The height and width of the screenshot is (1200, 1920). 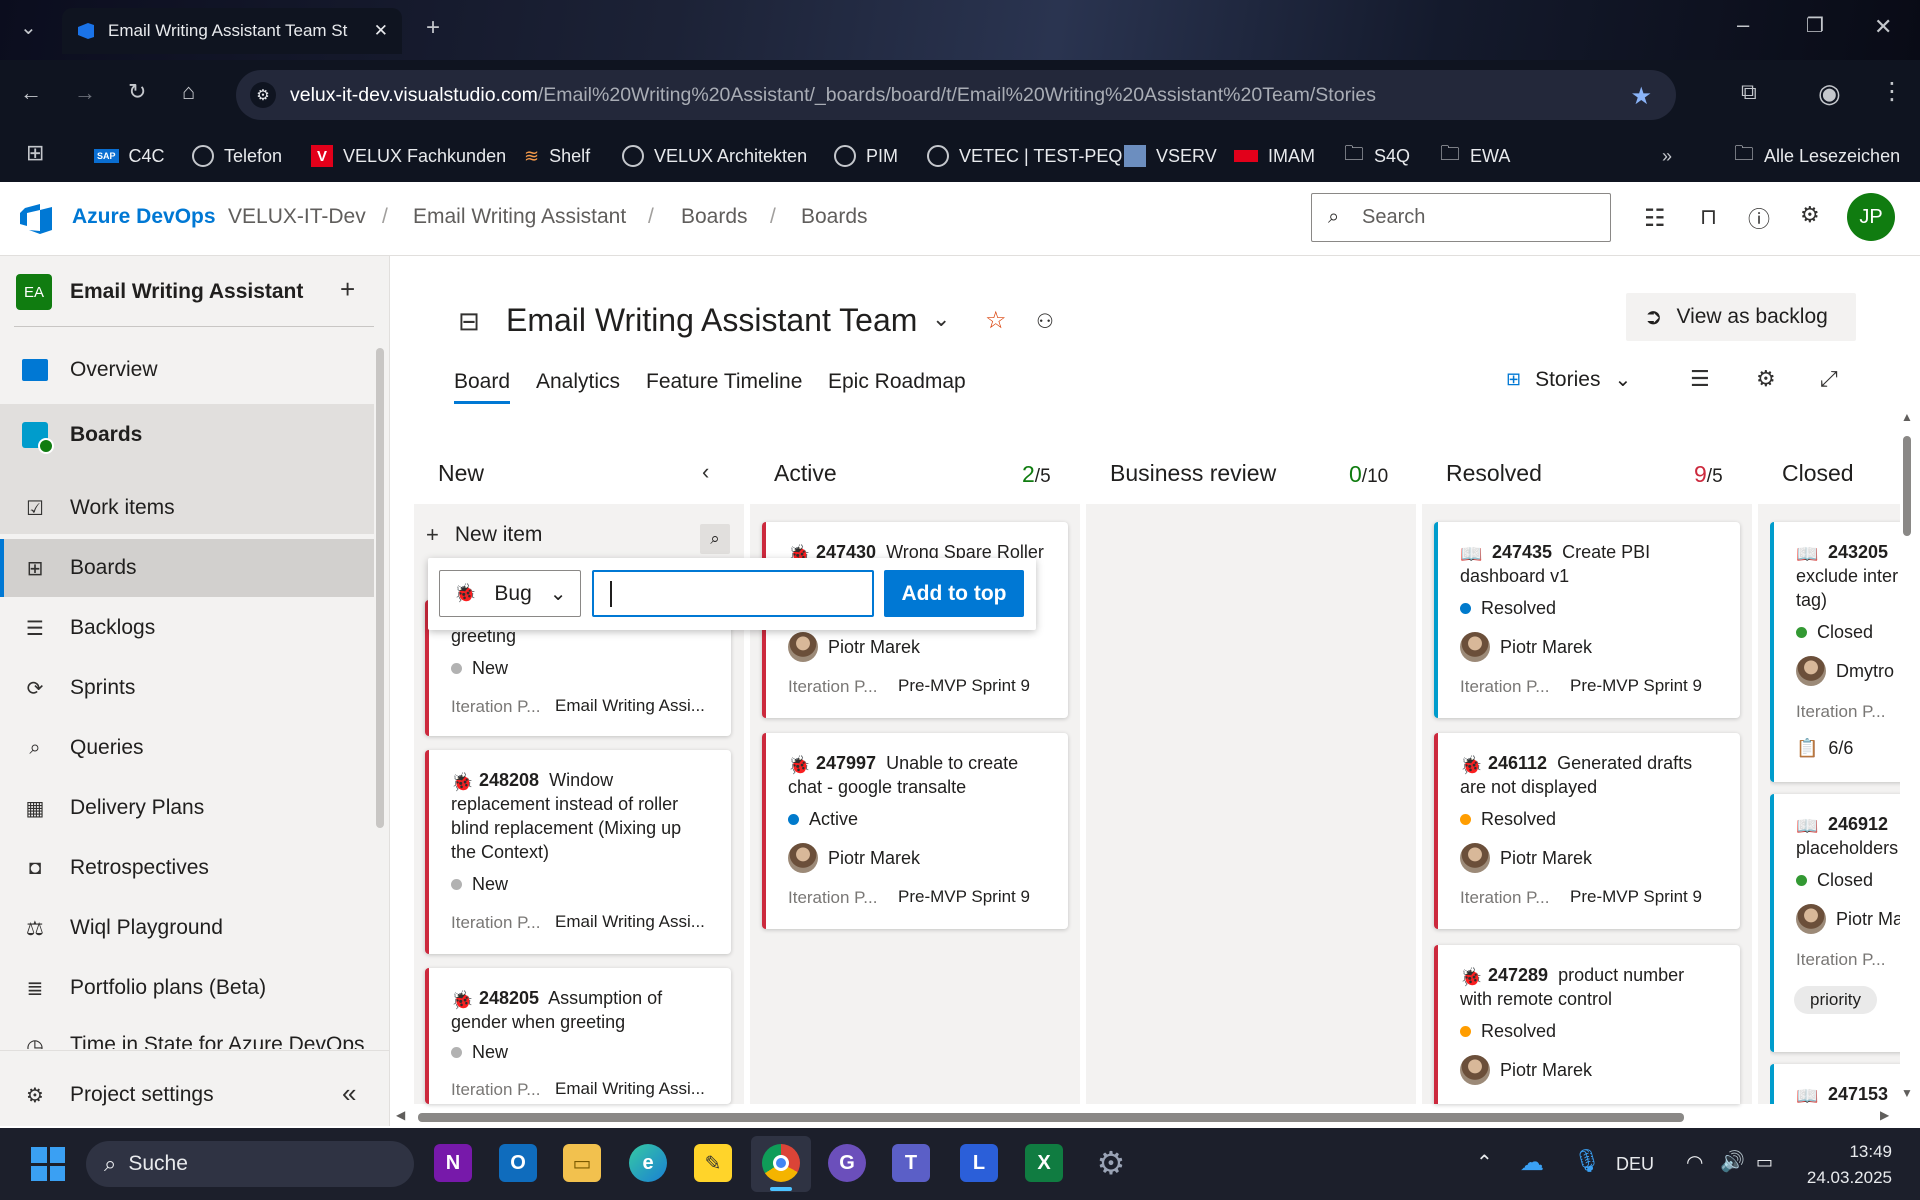 What do you see at coordinates (484, 535) in the screenshot?
I see `new-item-button: + New item` at bounding box center [484, 535].